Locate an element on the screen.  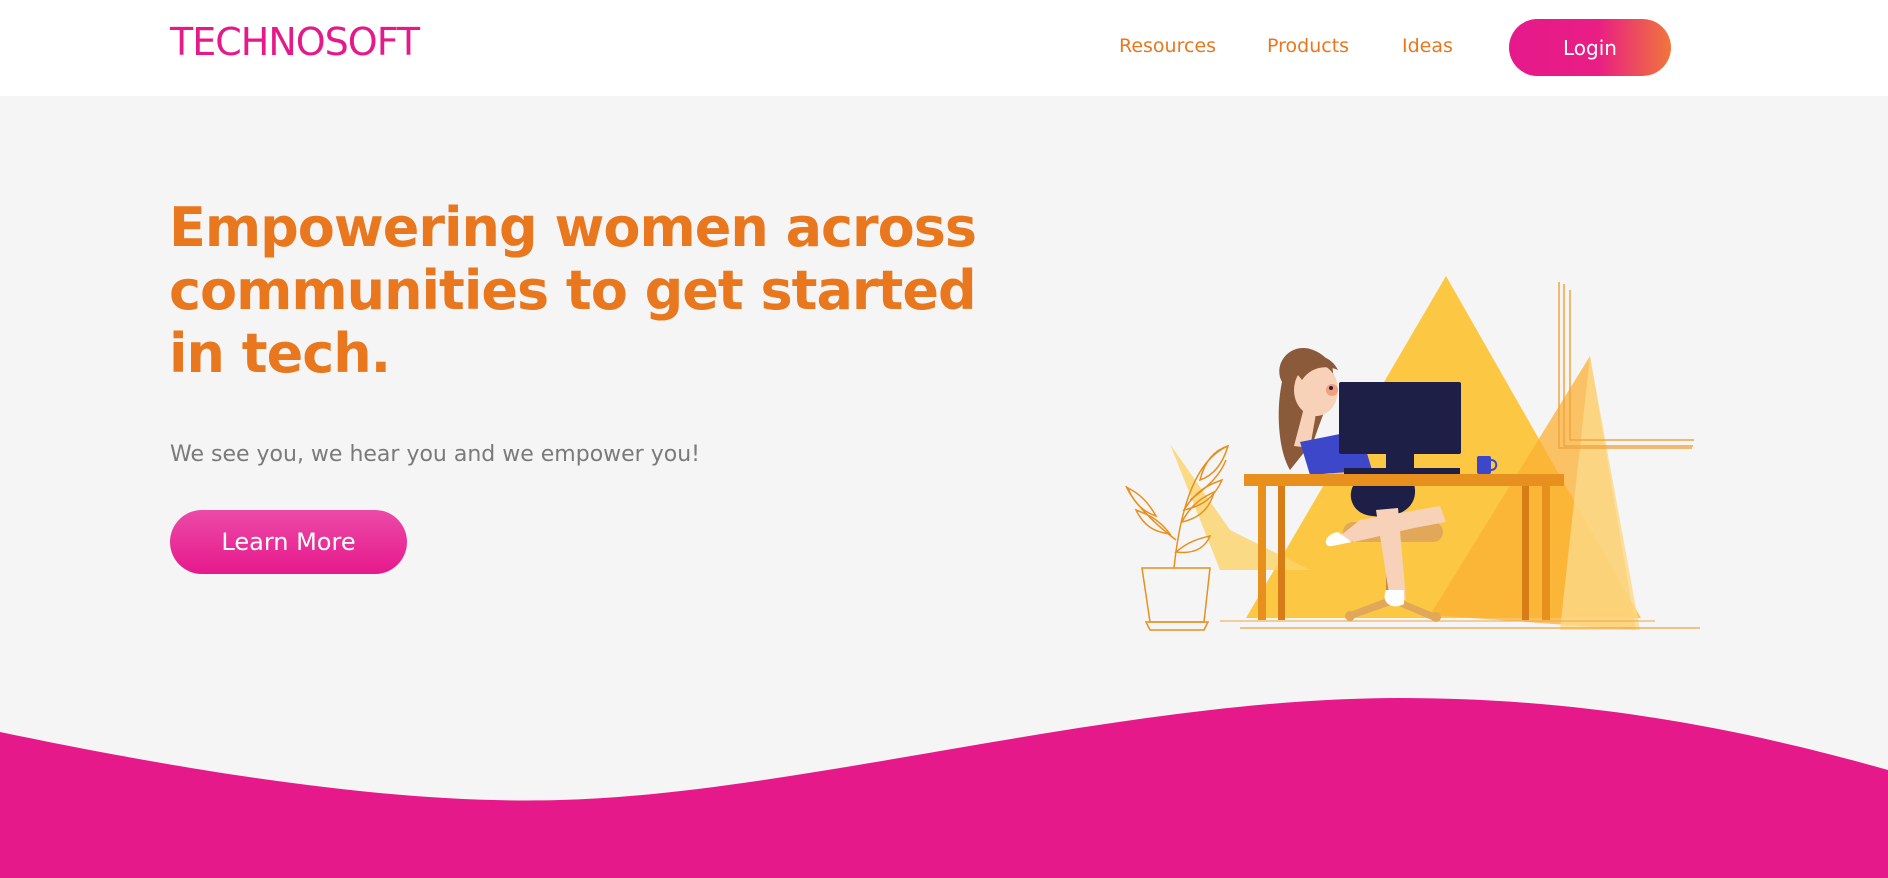
nav-link-ideas: Ideas is located at coordinates (1427, 46).